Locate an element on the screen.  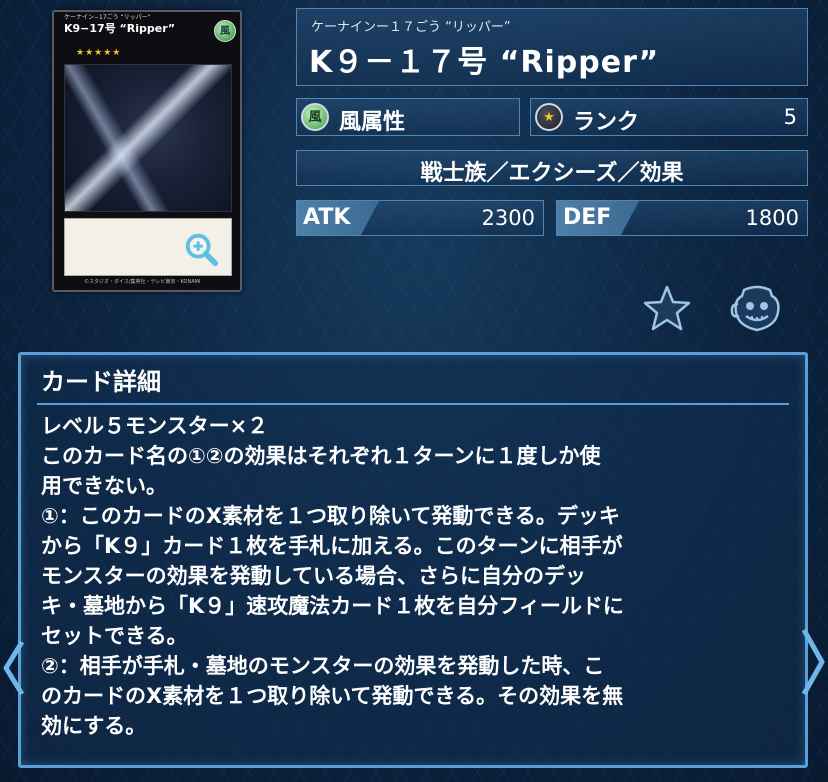
detail-line: のカードのX素材を１つ取り除いて発動できる。その効果を無 is located at coordinates (332, 696).